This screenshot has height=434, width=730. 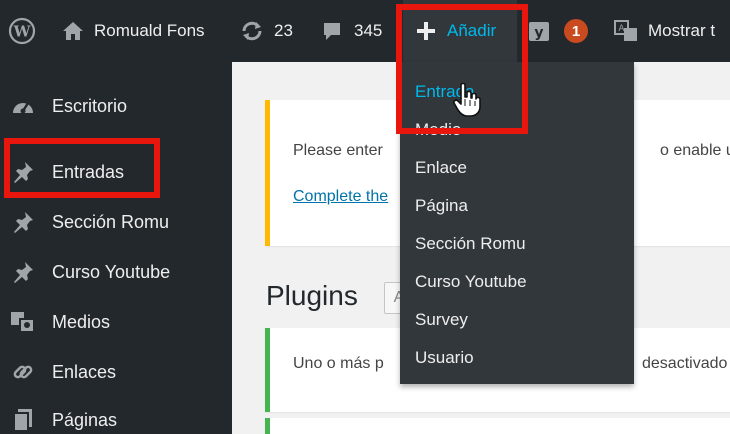 I want to click on site-home-link: Romuald Fons, so click(x=133, y=31).